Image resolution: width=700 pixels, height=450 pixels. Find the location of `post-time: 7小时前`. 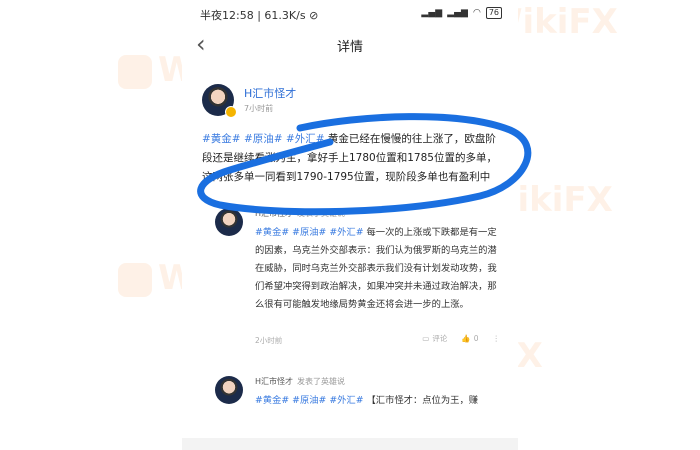

post-time: 7小时前 is located at coordinates (259, 108).